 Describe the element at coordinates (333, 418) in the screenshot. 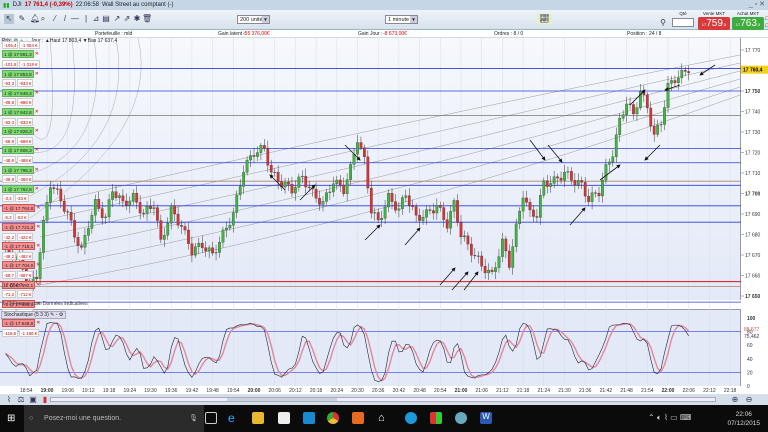

I see `chrome-icon` at that location.